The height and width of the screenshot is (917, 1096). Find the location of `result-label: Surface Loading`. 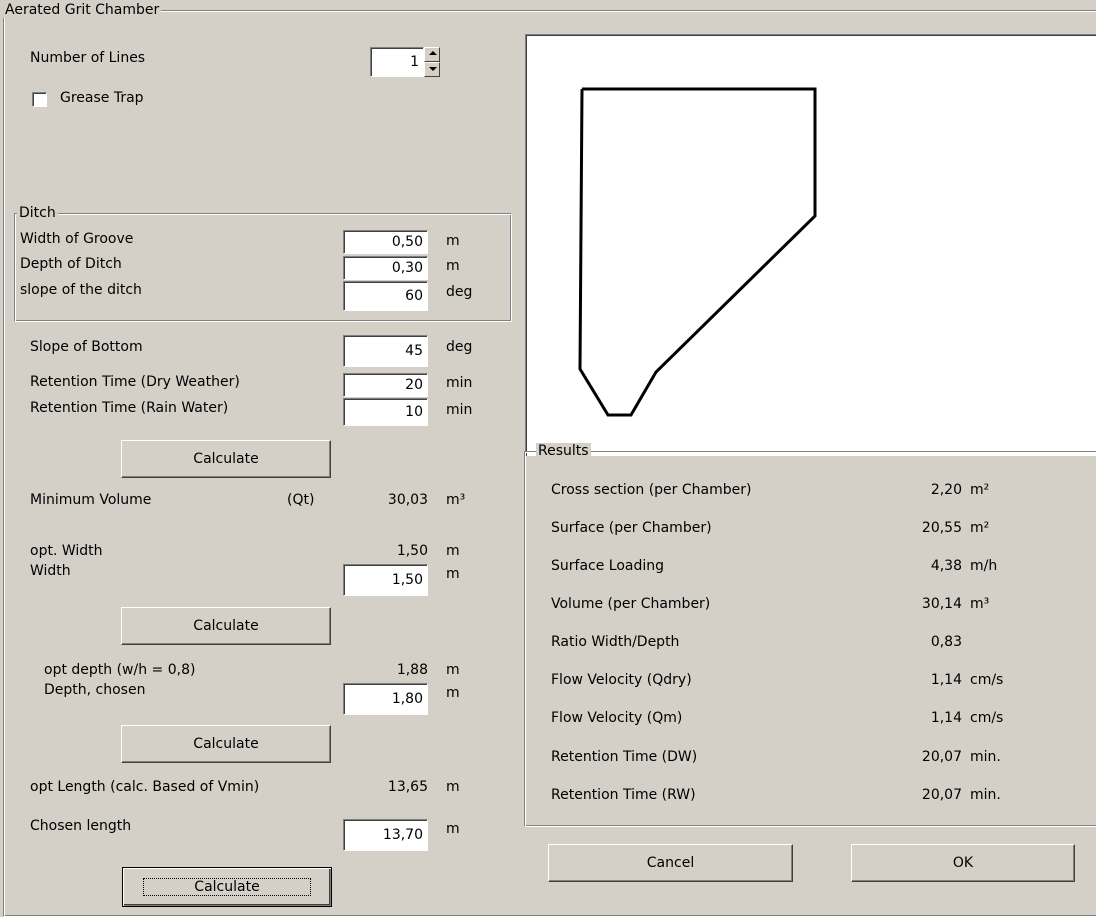

result-label: Surface Loading is located at coordinates (608, 566).